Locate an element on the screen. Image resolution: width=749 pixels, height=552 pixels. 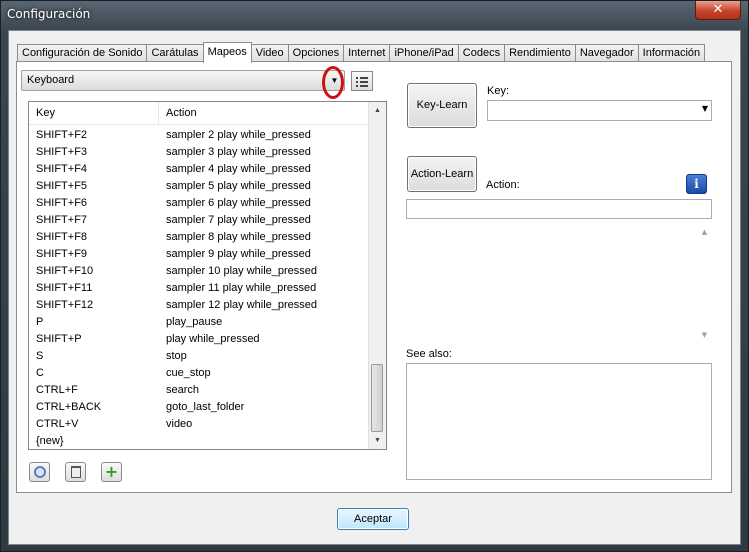
tab-video: Video is located at coordinates (269, 53).